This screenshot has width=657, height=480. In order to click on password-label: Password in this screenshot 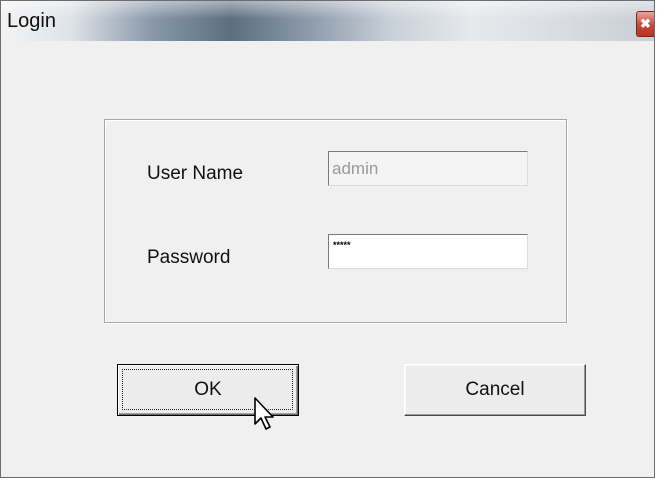, I will do `click(189, 257)`.